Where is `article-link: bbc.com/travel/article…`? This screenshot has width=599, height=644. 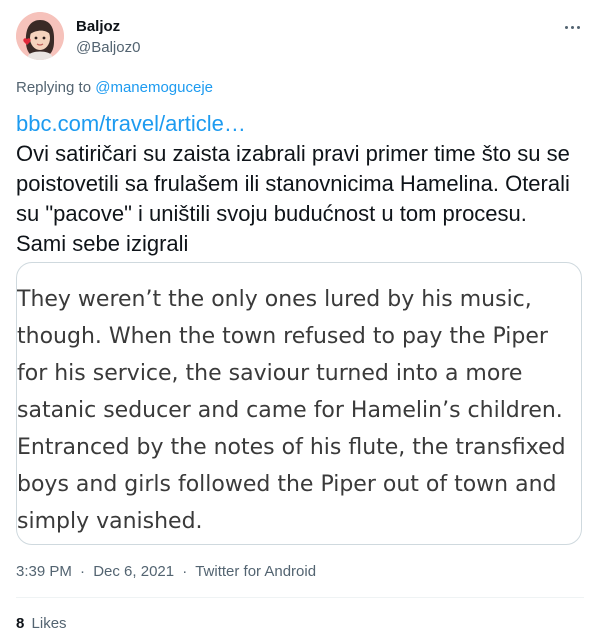
article-link: bbc.com/travel/article… is located at coordinates (299, 124).